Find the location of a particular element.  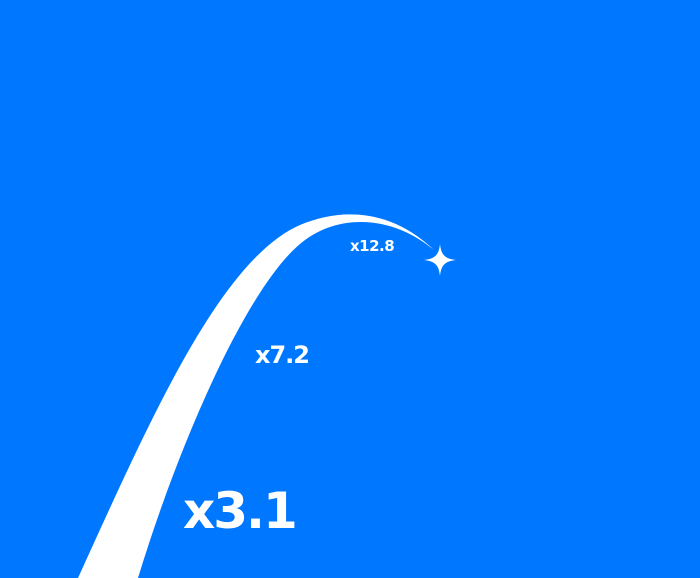

multiplier-small-label: x12.8 is located at coordinates (372, 246).